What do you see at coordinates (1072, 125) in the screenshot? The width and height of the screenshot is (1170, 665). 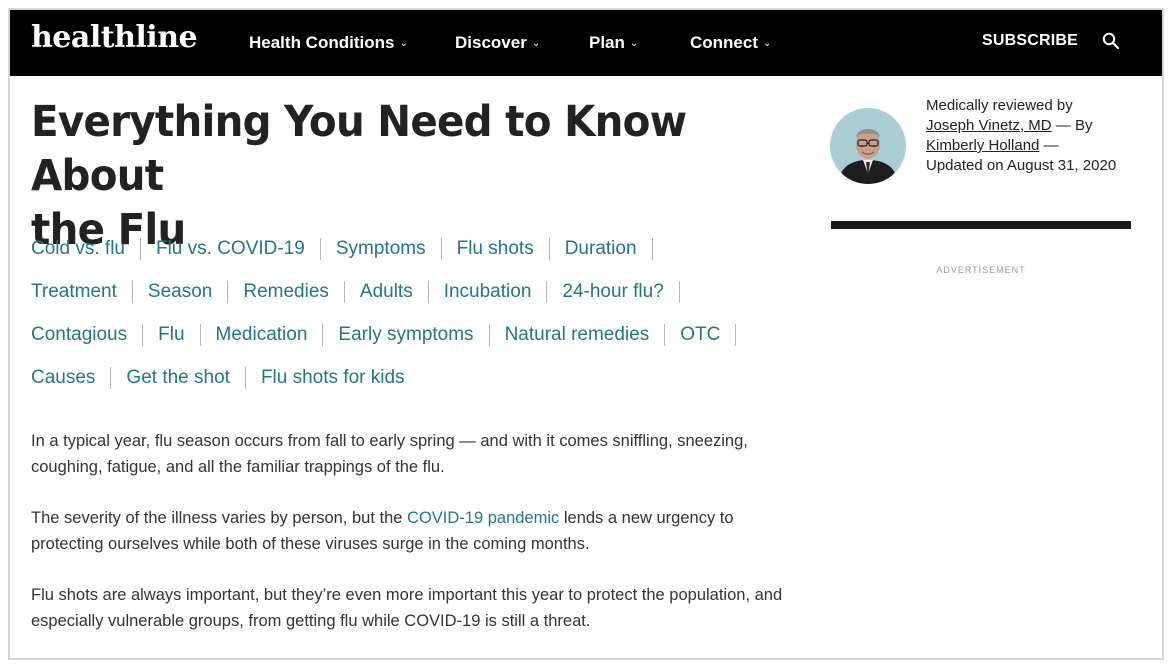 I see `by-text: — By` at bounding box center [1072, 125].